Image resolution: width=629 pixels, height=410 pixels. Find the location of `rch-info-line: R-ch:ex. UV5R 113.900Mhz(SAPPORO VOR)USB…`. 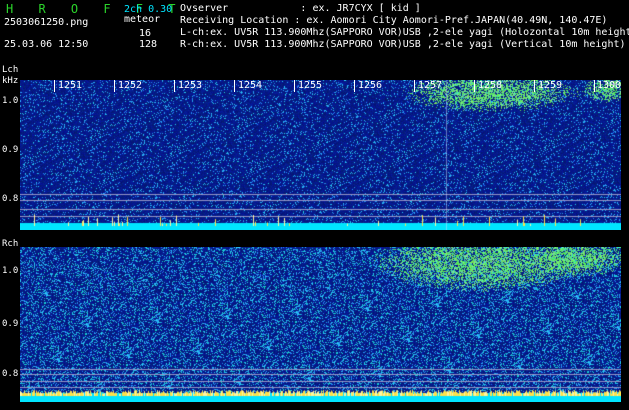

rch-info-line: R-ch:ex. UV5R 113.900Mhz(SAPPORO VOR)USB… is located at coordinates (403, 44).